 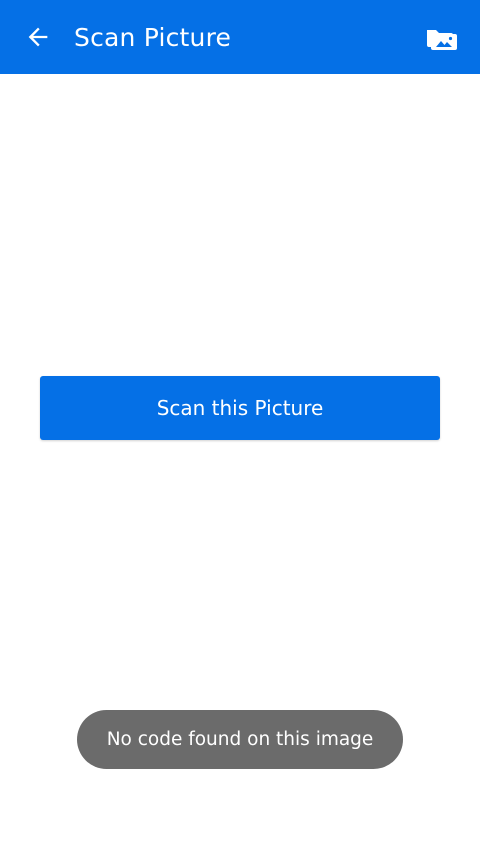 I want to click on app-bar: Scan Picture, so click(x=240, y=37).